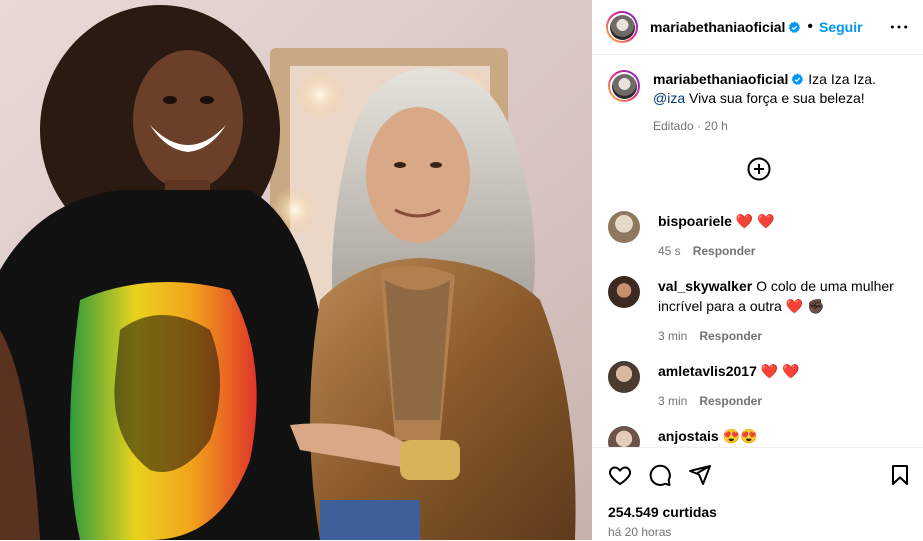  I want to click on edited-label: Editado, so click(673, 126).